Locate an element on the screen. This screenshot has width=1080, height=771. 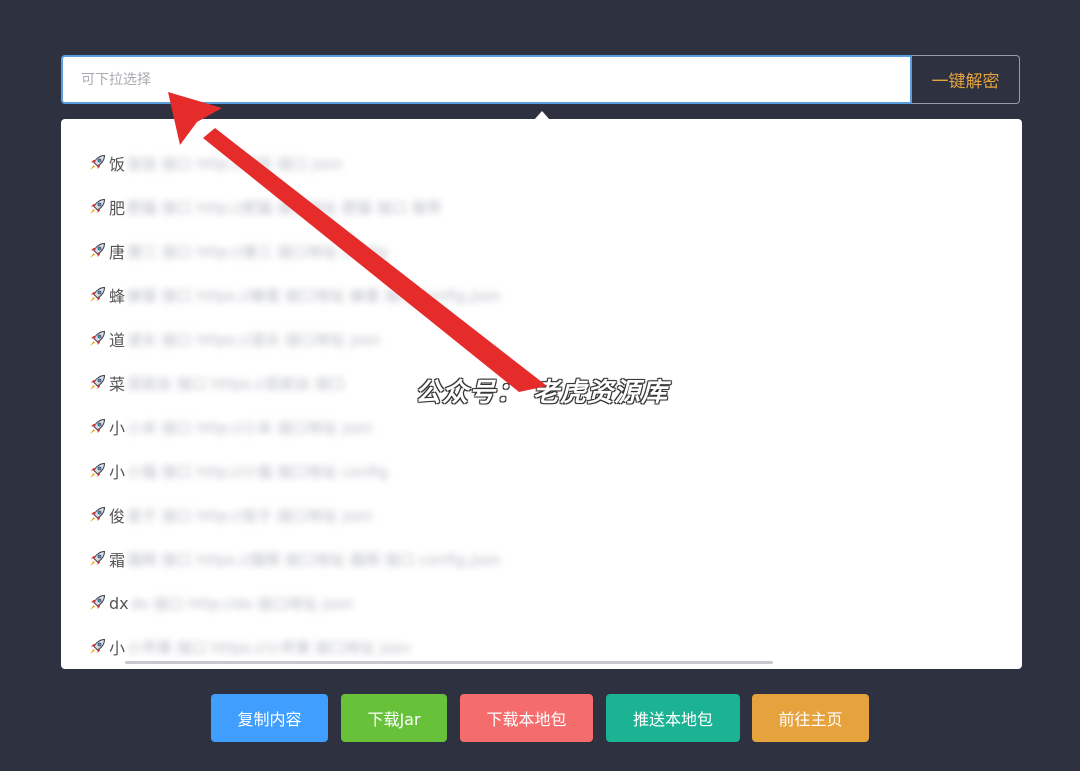
option-label-blurred: 唐三 接口 http://唐三 接口地址 config is located at coordinates (257, 251).